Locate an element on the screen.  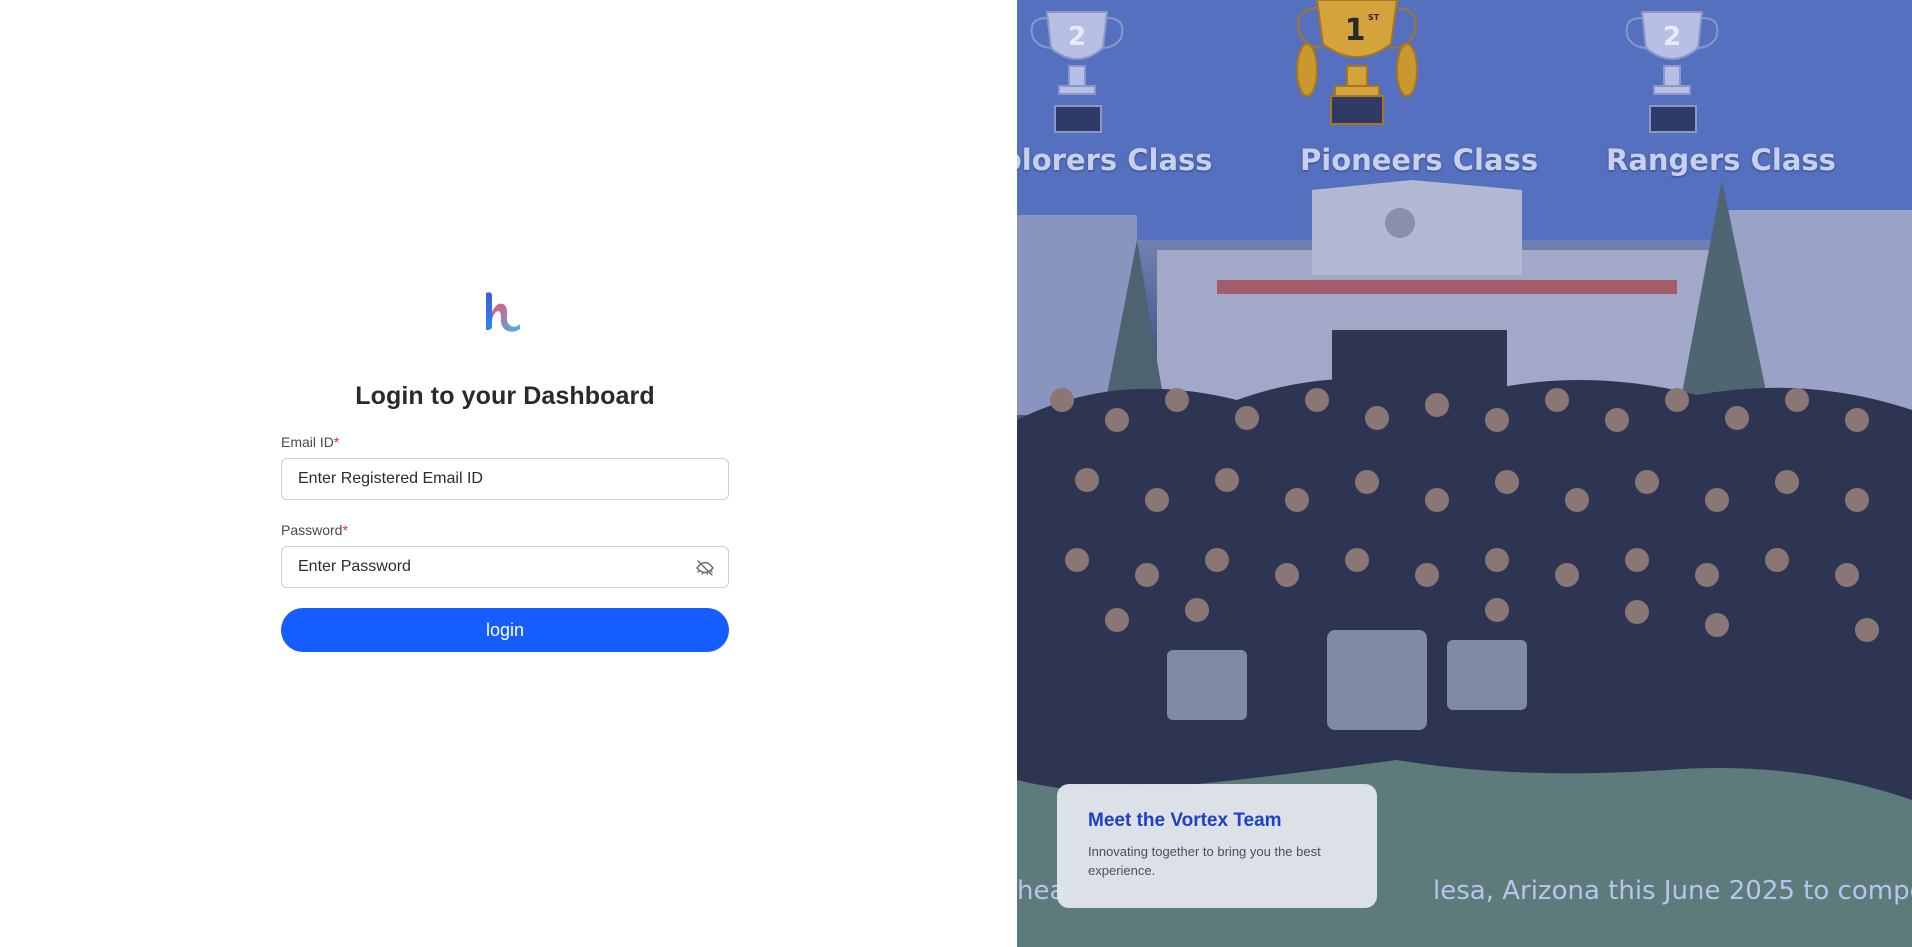
password-label-text: Password is located at coordinates (312, 530).